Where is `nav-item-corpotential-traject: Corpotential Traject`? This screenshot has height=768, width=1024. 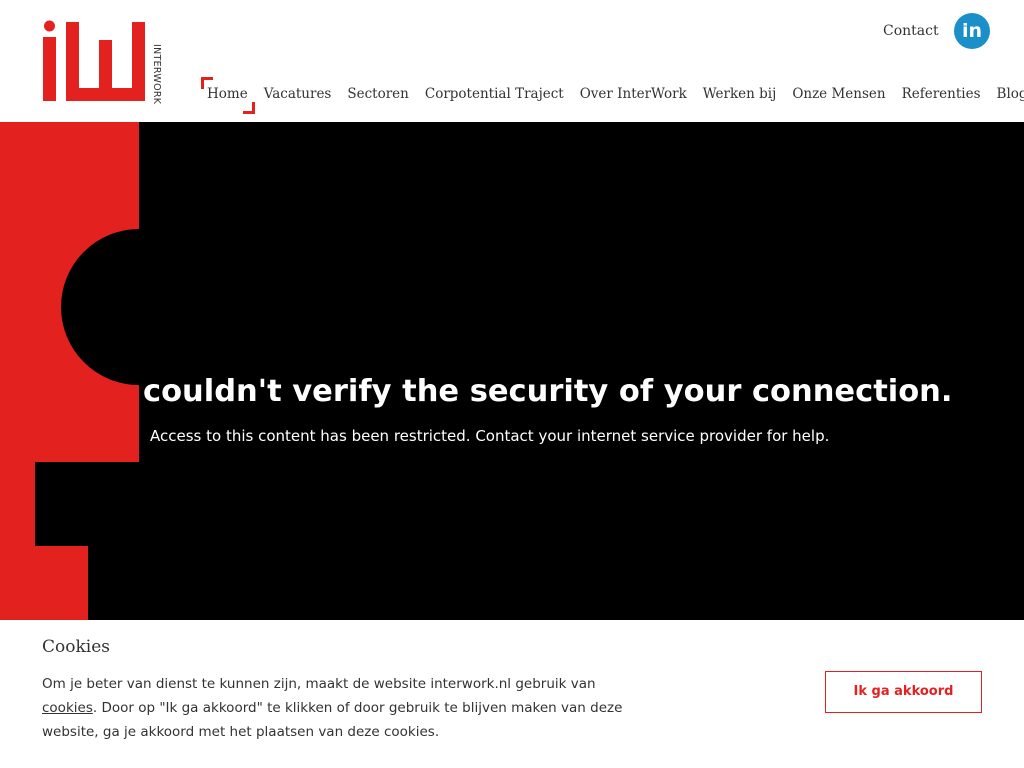 nav-item-corpotential-traject: Corpotential Traject is located at coordinates (494, 95).